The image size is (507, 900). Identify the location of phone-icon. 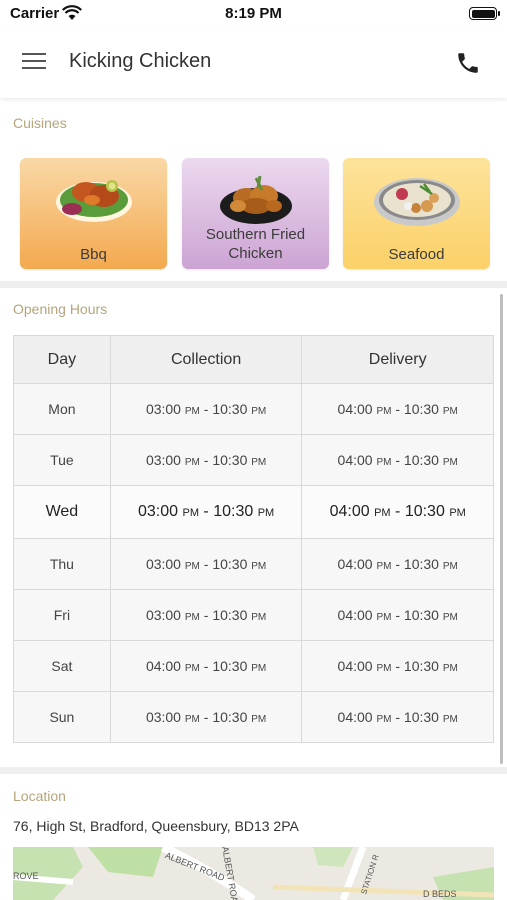
(468, 63).